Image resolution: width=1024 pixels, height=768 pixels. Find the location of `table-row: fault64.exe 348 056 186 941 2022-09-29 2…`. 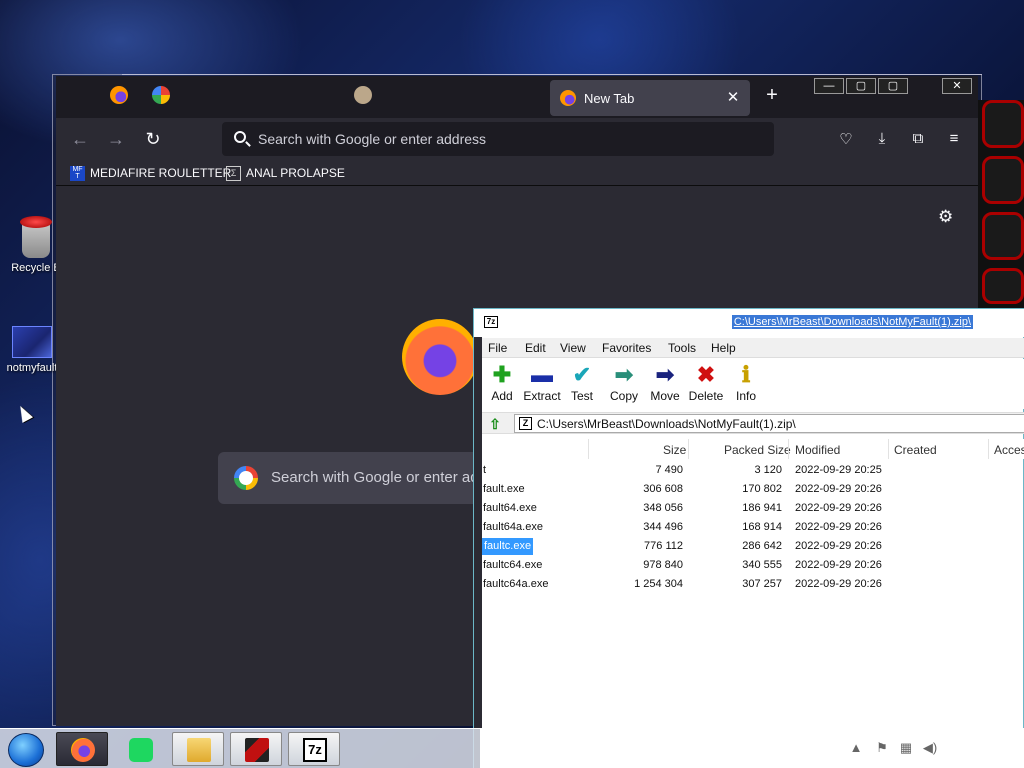

table-row: fault64.exe 348 056 186 941 2022-09-29 2… is located at coordinates (753, 508).